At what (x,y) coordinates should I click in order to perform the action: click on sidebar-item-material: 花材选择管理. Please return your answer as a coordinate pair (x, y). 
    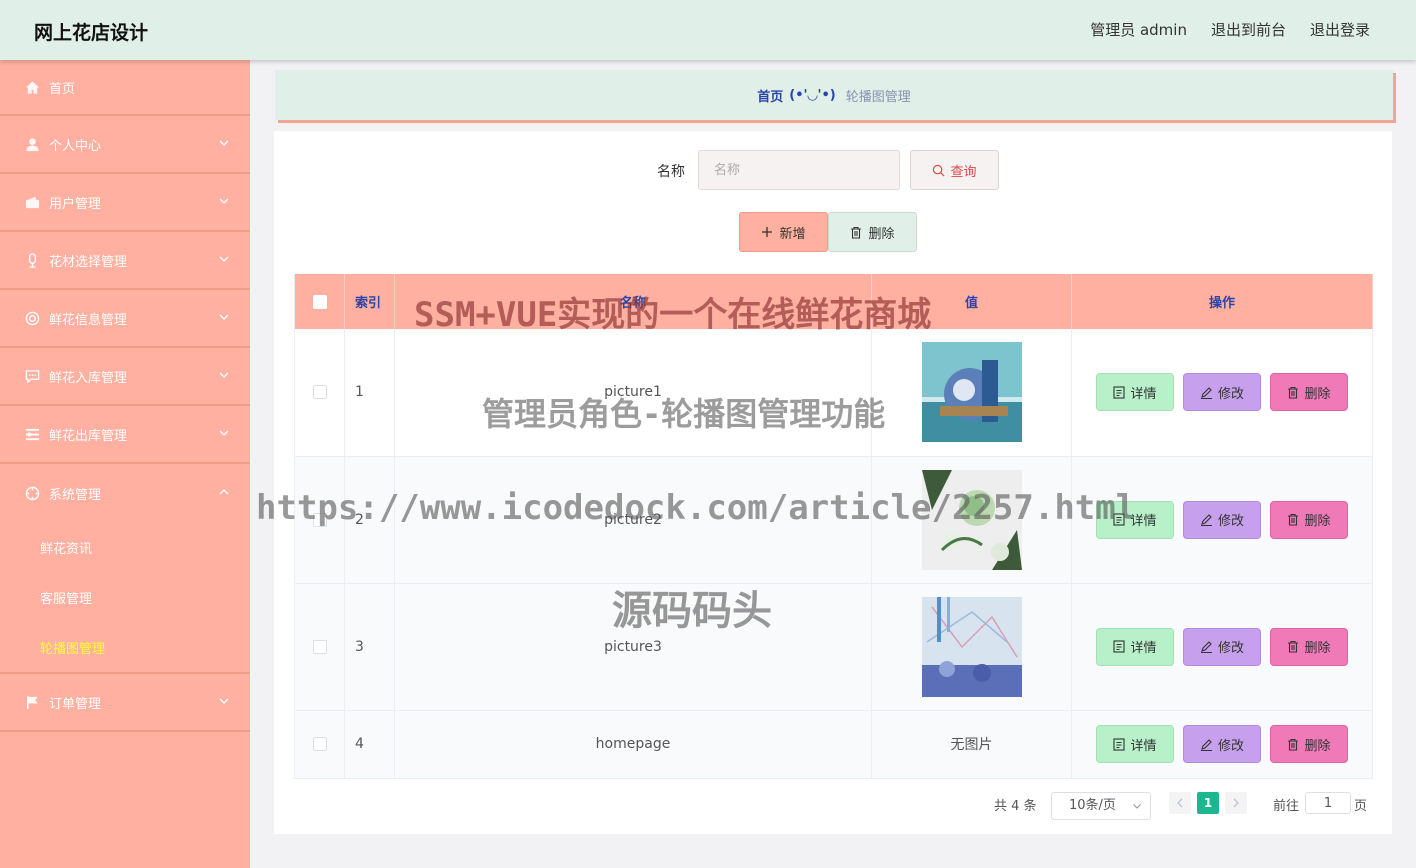
    Looking at the image, I should click on (125, 261).